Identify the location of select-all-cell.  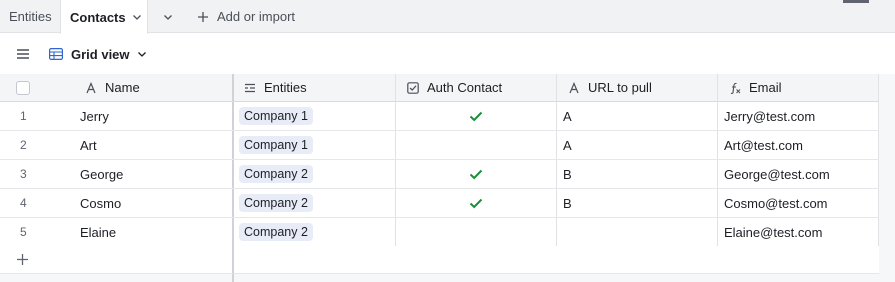
(37, 87).